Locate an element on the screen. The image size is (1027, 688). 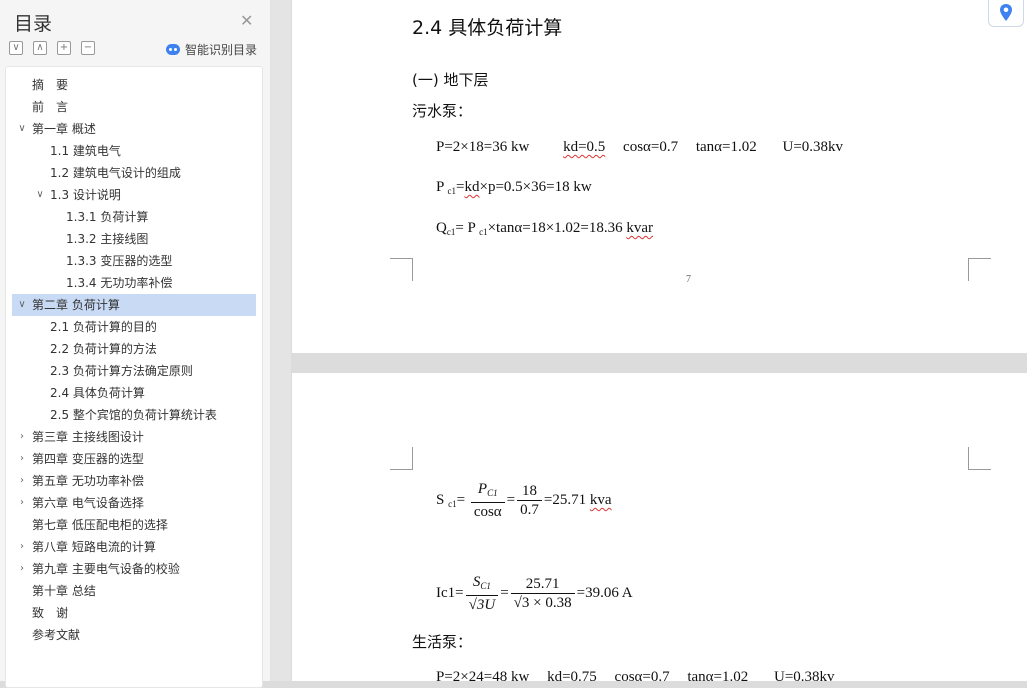
scrollbar-track is located at coordinates (281, 340).